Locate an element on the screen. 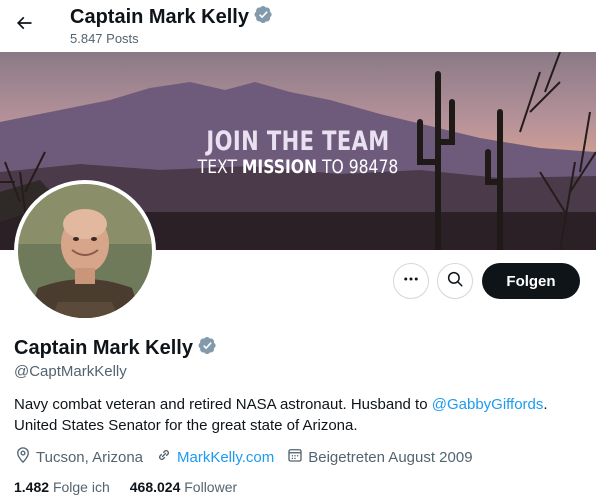 The image size is (596, 502). link-icon is located at coordinates (164, 457).